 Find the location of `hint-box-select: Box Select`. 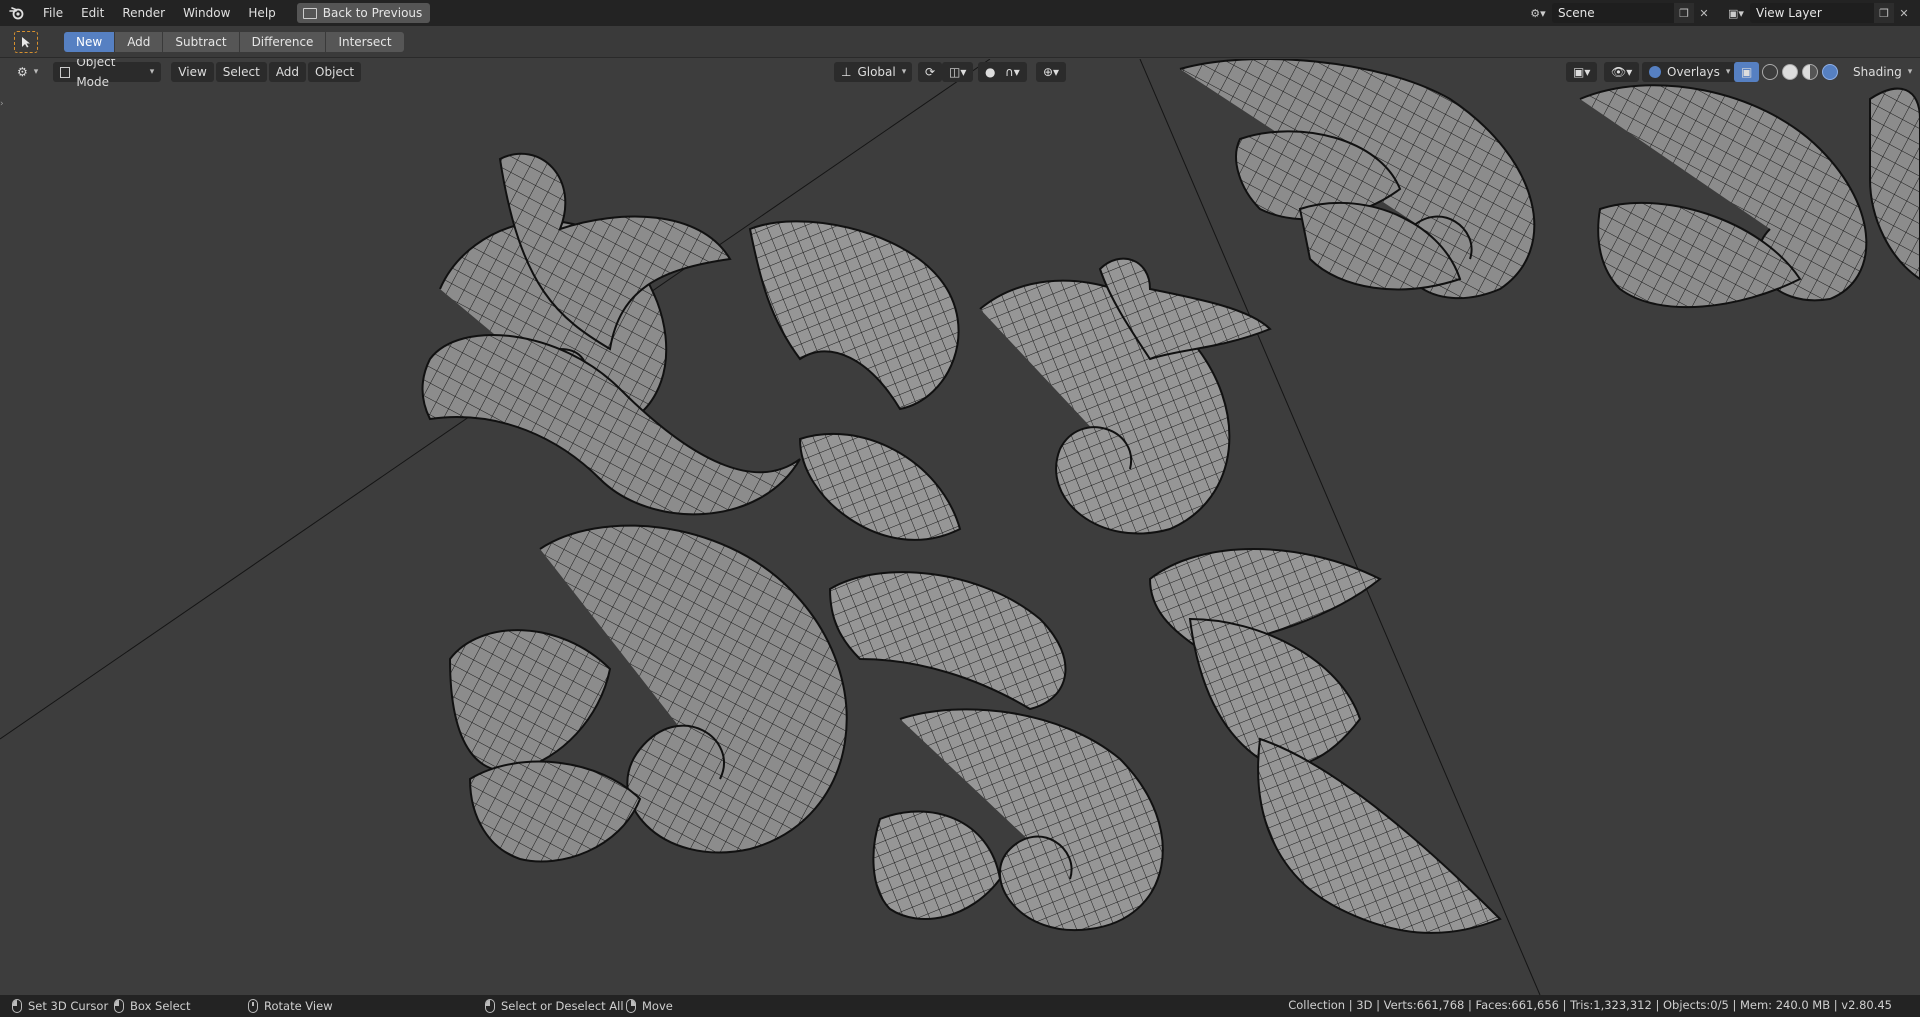

hint-box-select: Box Select is located at coordinates (152, 1006).